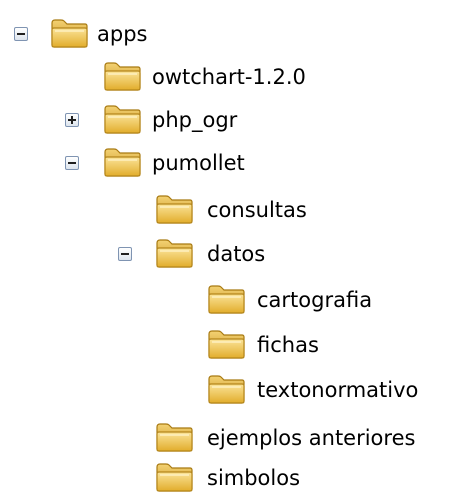 The height and width of the screenshot is (498, 457). Describe the element at coordinates (288, 345) in the screenshot. I see `tree-item-label: fichas` at that location.